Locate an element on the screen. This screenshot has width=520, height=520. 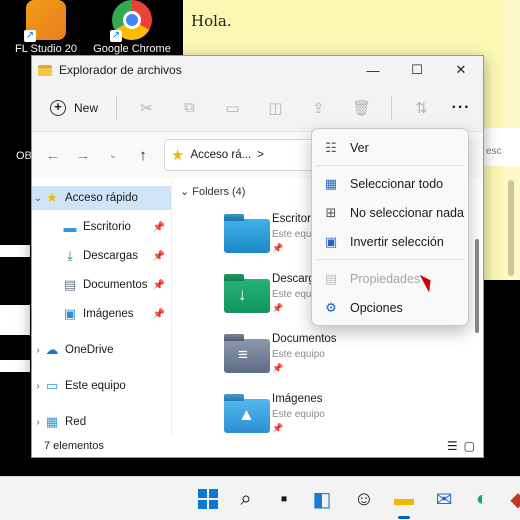
sidebar-item-label: Imágenes is located at coordinates (108, 314).